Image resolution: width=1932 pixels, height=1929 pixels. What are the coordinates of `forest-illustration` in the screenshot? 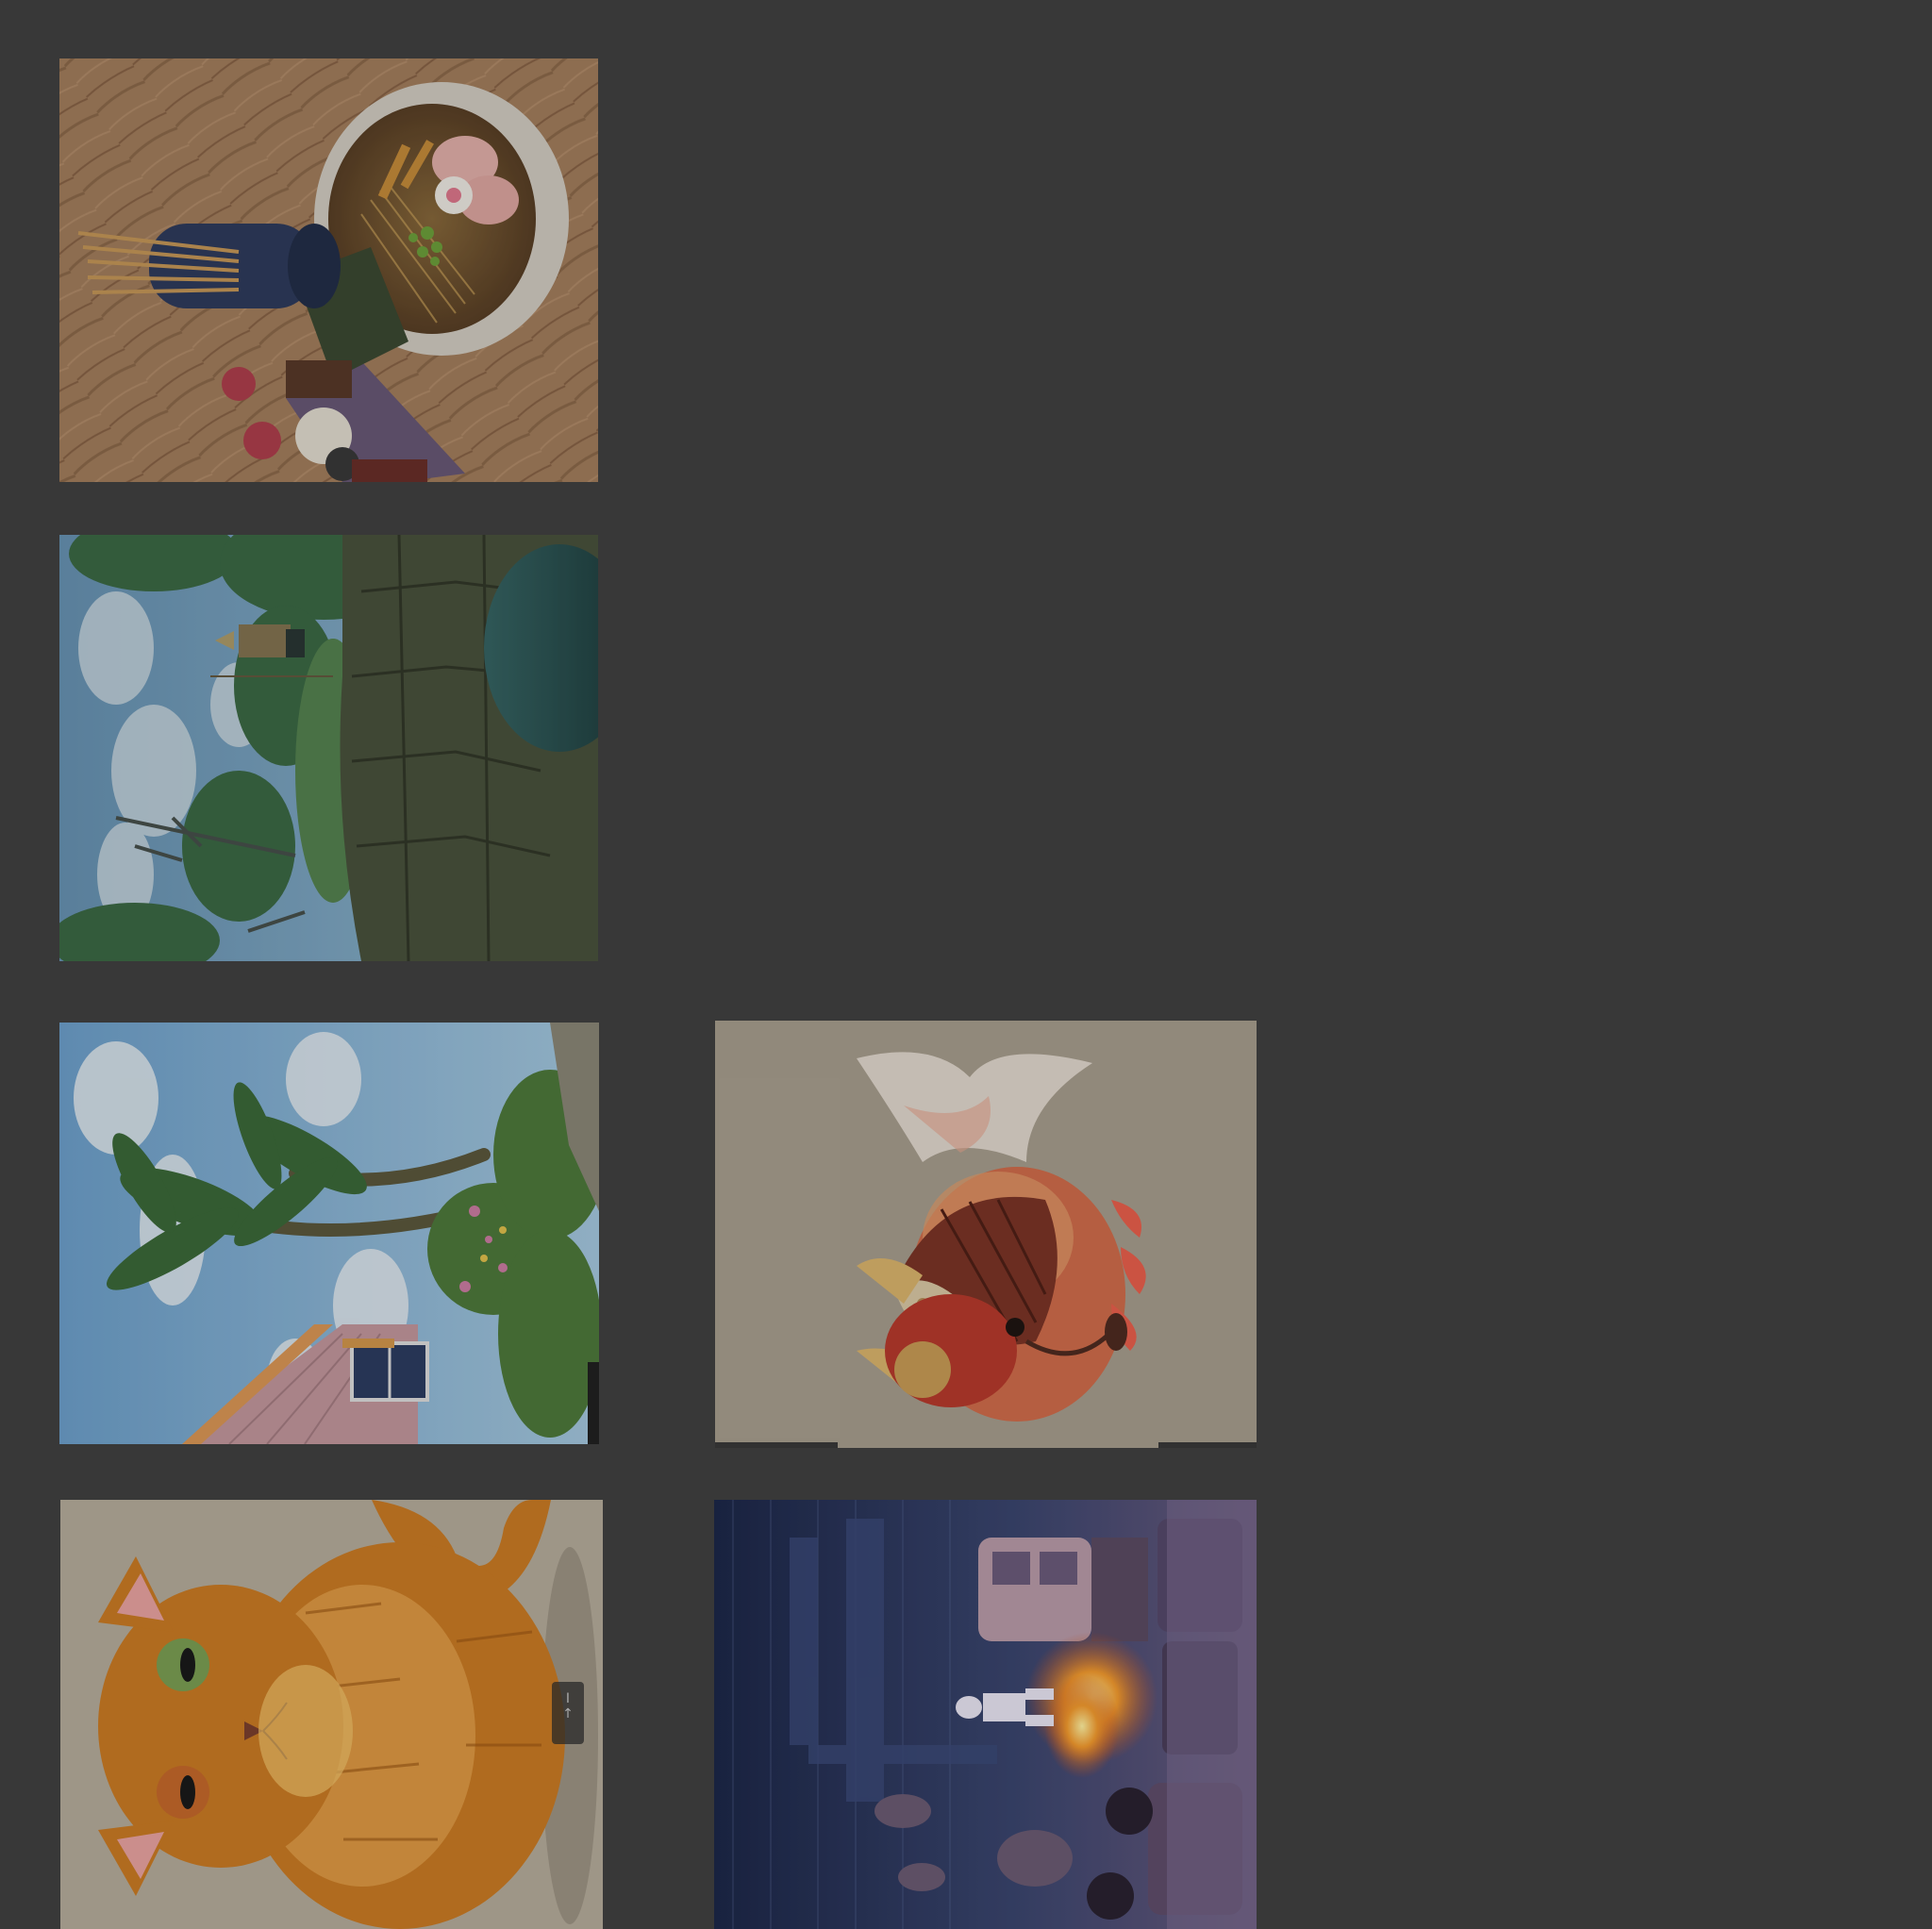 It's located at (328, 748).